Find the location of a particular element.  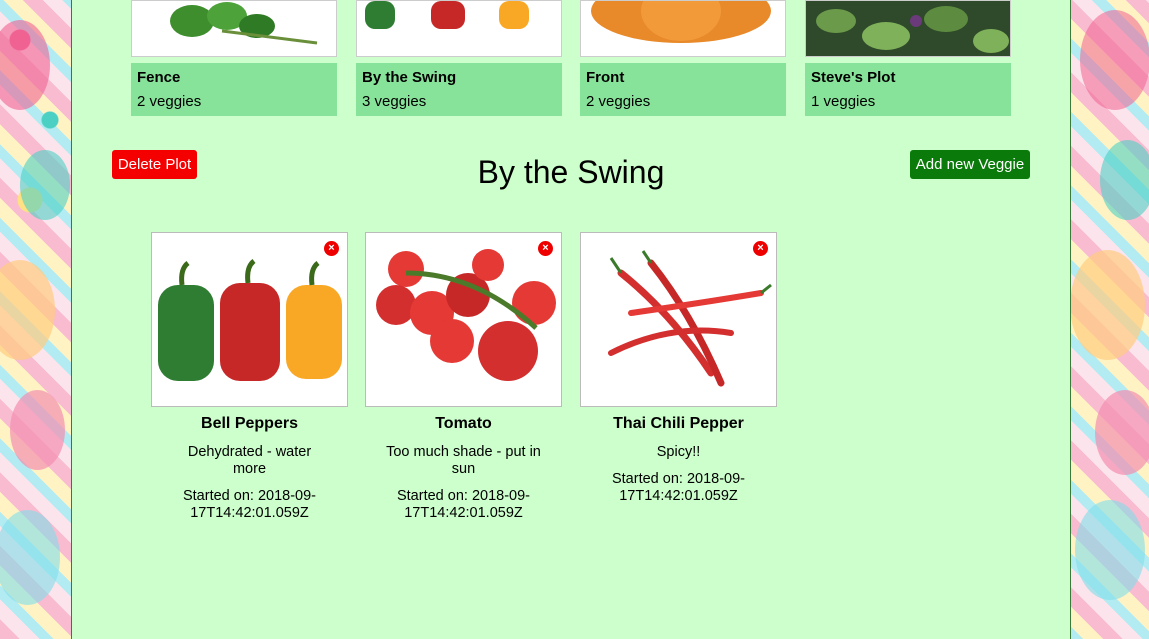

thai-basil-image is located at coordinates (912, 29).